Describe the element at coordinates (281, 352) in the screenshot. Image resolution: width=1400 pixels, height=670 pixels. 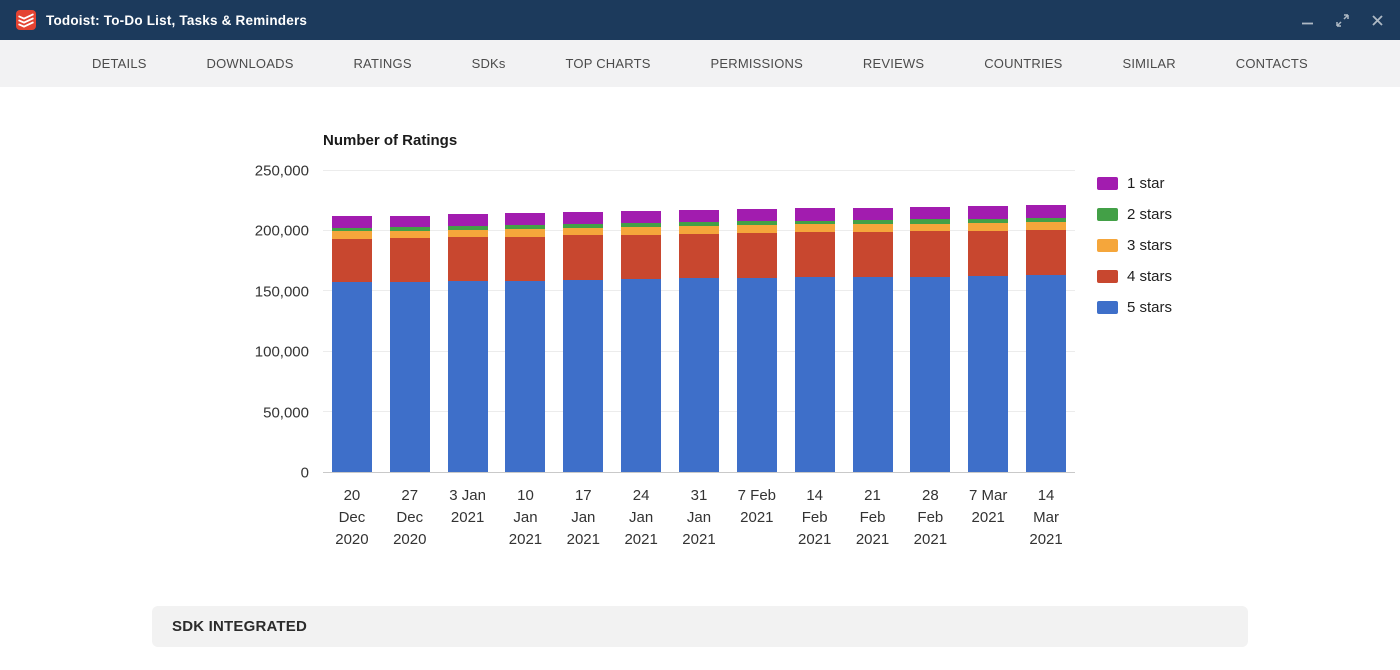
I see `y-tick-label: 100,000` at that location.